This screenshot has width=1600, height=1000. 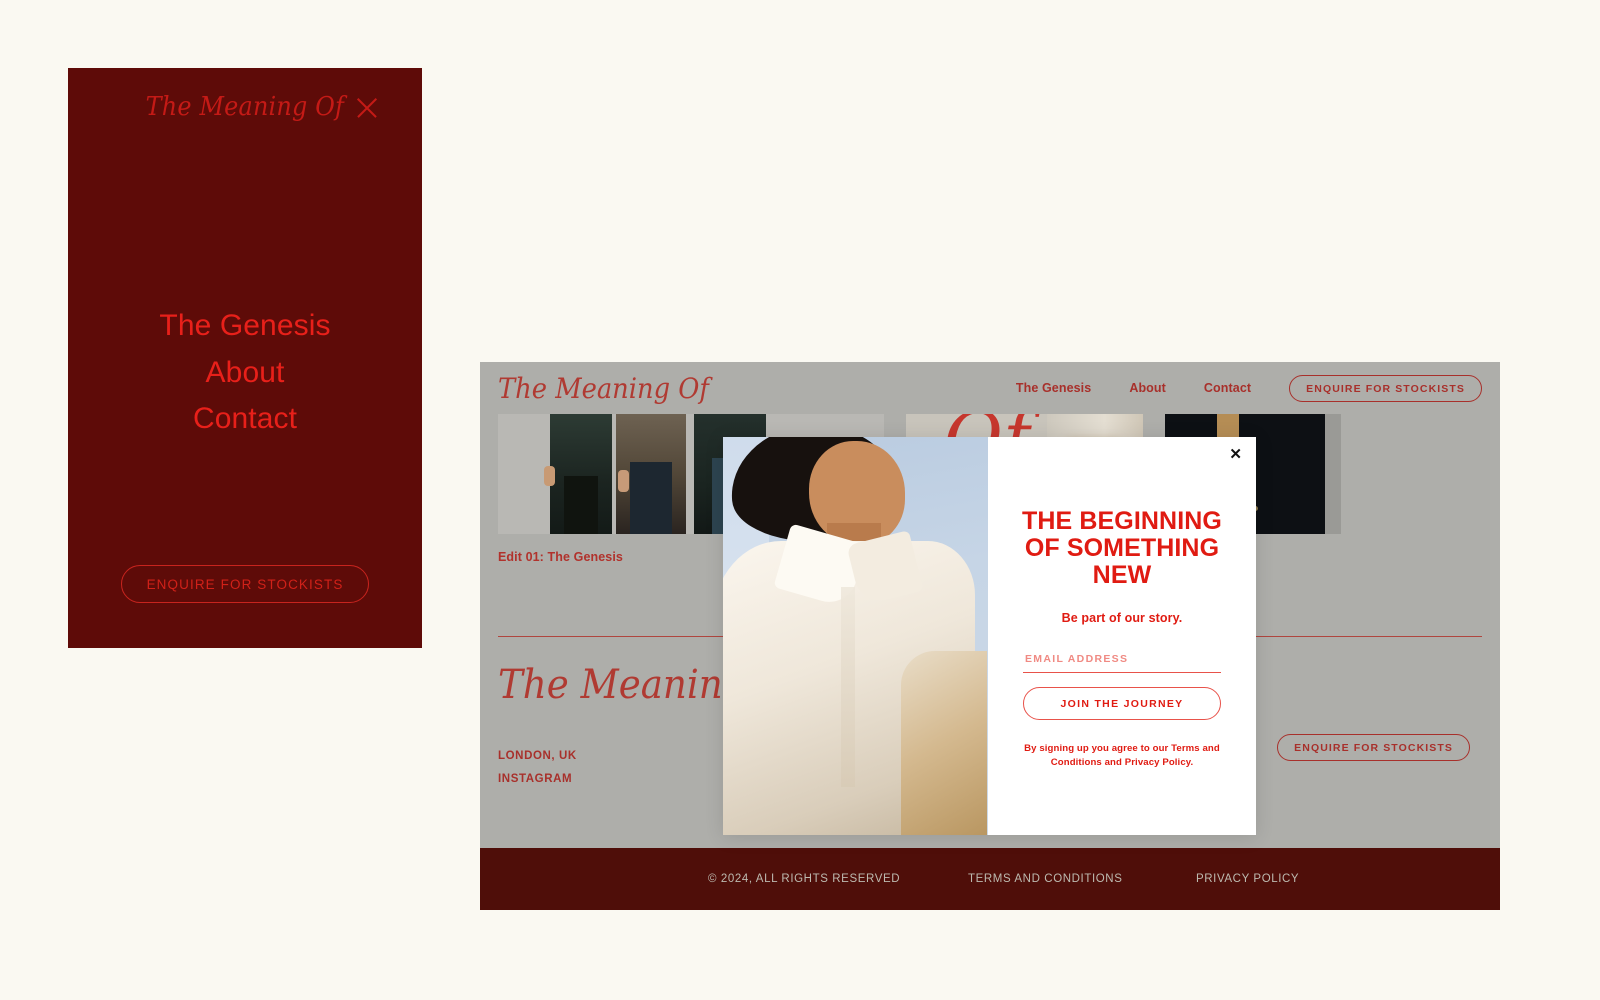 I want to click on enquire-for-stockists-button: ENQUIRE FOR STOCKISTS, so click(x=245, y=584).